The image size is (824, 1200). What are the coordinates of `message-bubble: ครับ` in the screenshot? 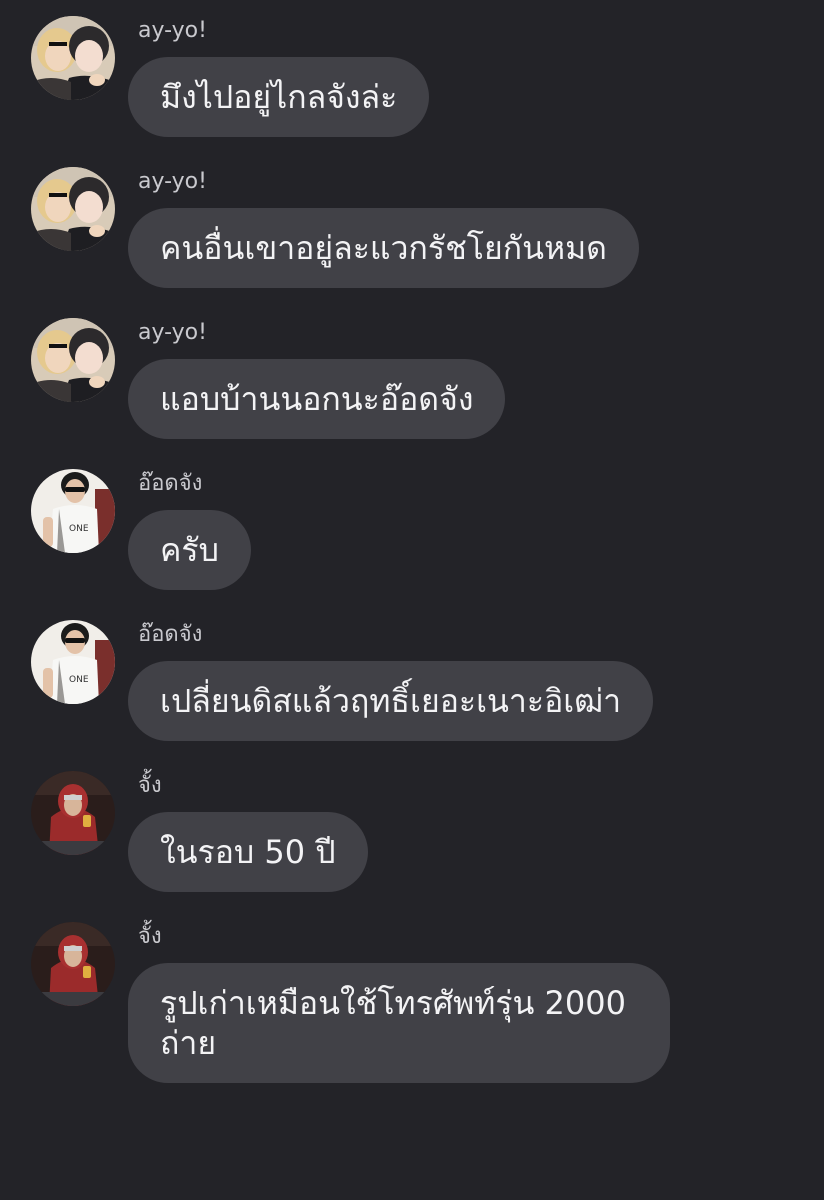 It's located at (189, 550).